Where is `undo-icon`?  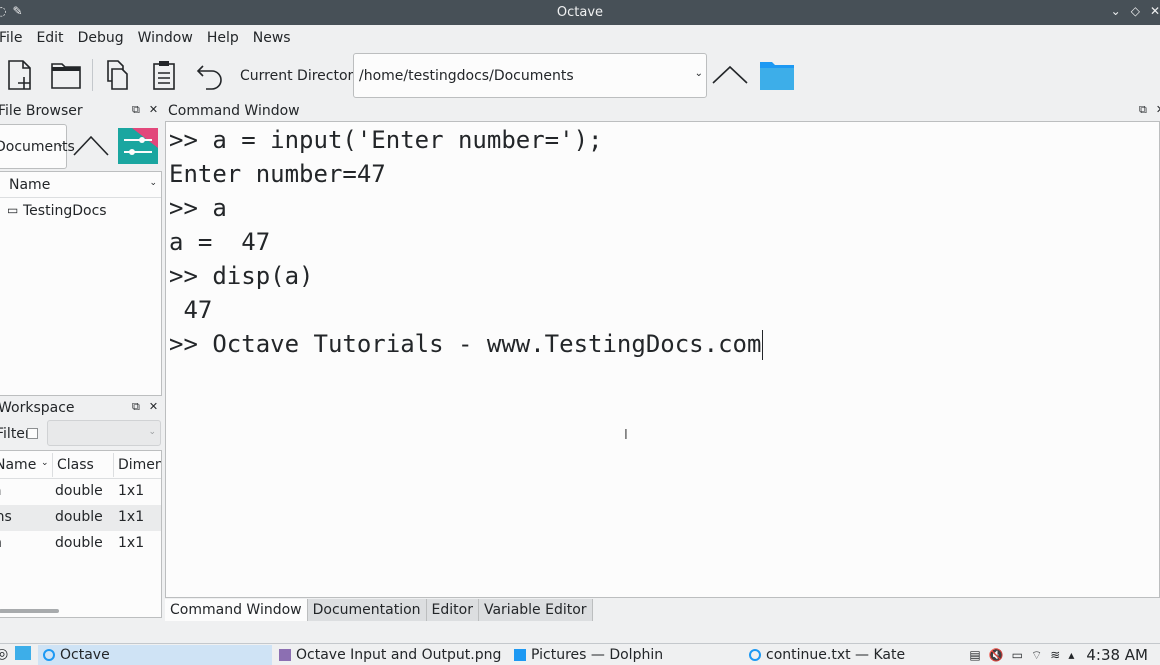
undo-icon is located at coordinates (209, 77).